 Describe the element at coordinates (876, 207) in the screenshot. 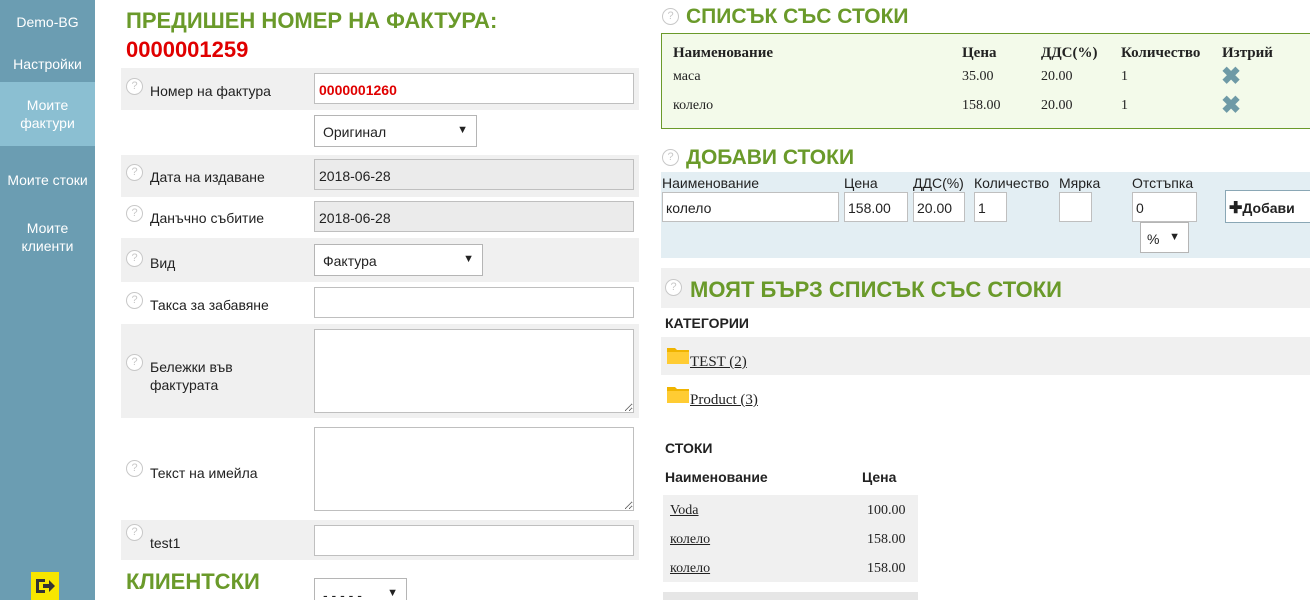

I see `add-price-input: 158.00` at that location.